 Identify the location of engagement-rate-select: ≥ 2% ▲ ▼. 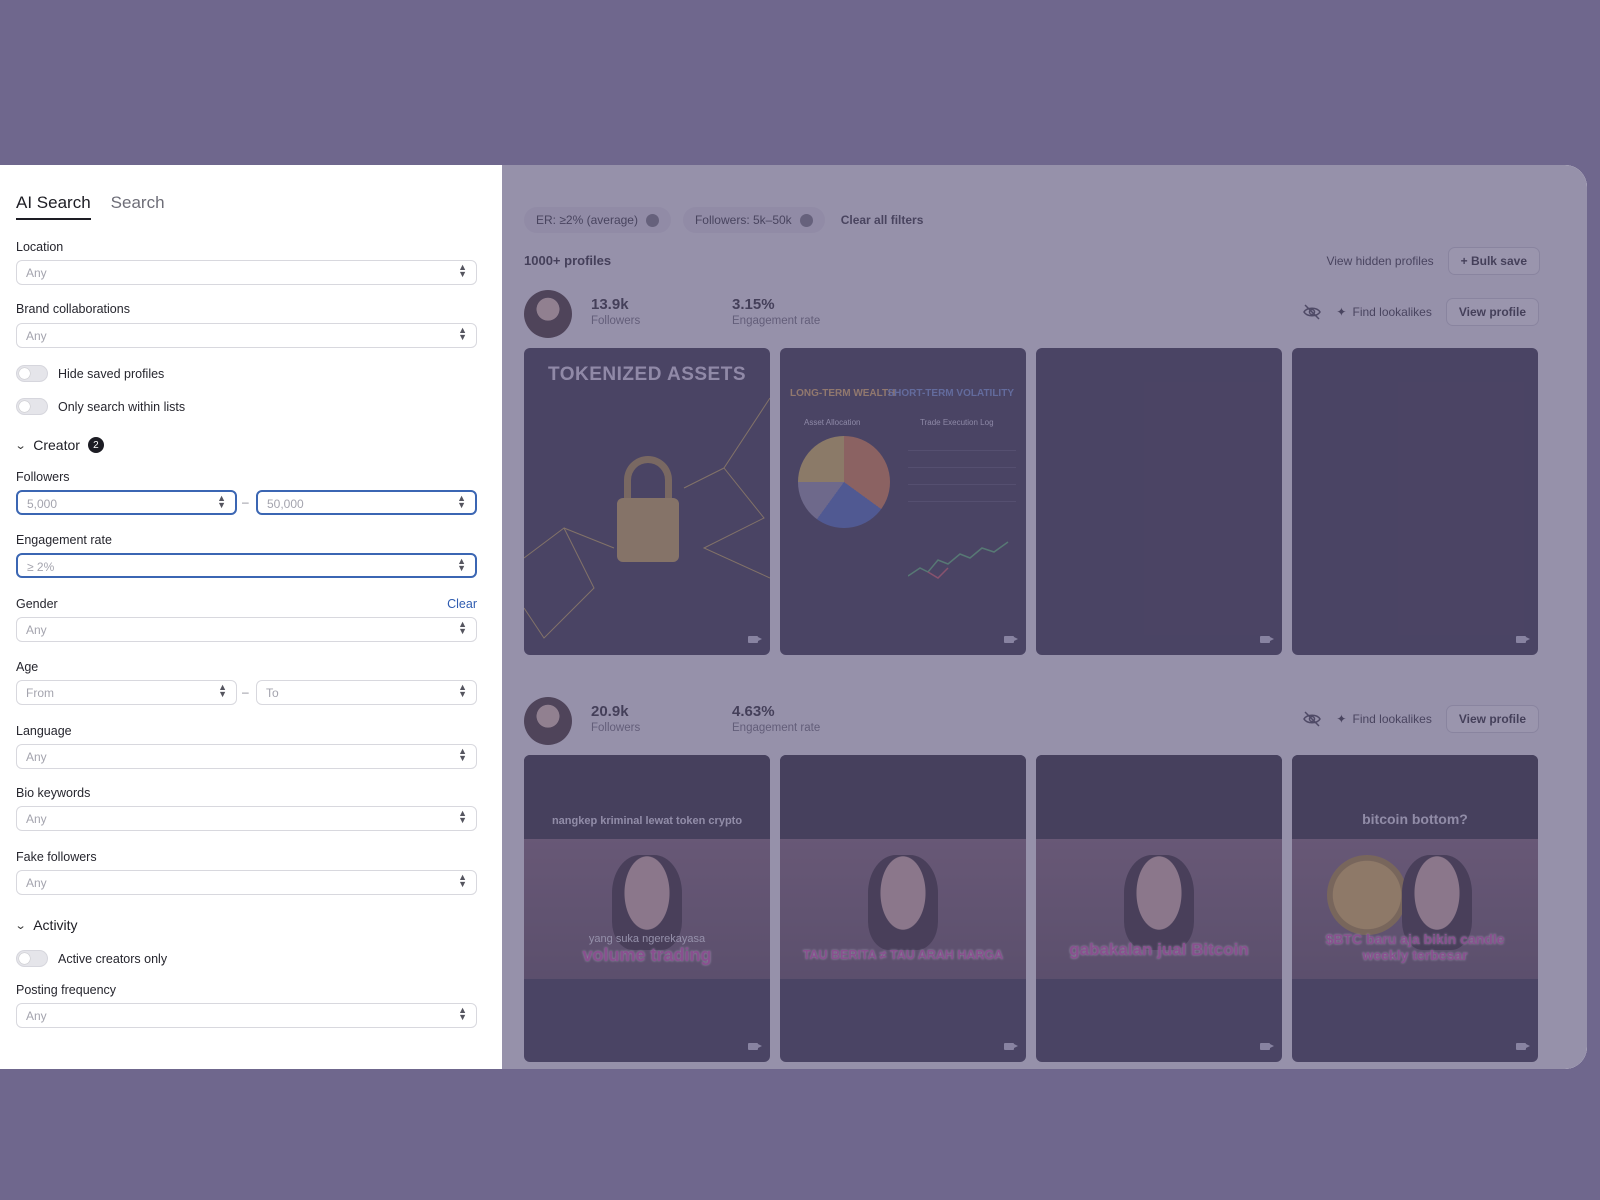
(246, 565).